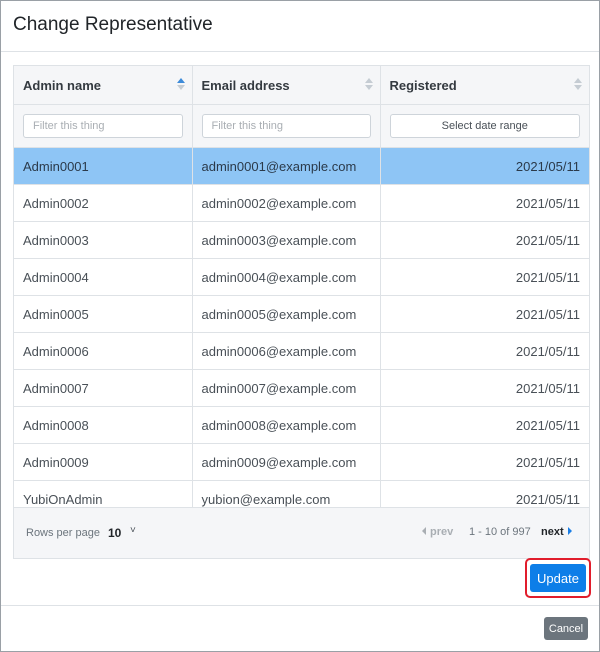 Image resolution: width=600 pixels, height=652 pixels. I want to click on cancel-button: Cancel, so click(566, 628).